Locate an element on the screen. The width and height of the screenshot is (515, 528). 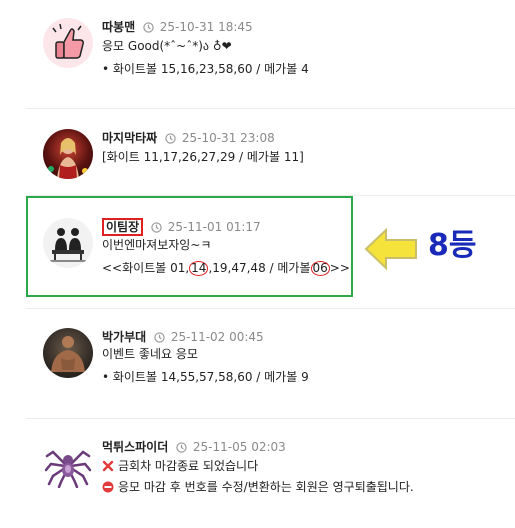
comment-text: 이벤트 좋네요 응모 is located at coordinates (150, 354).